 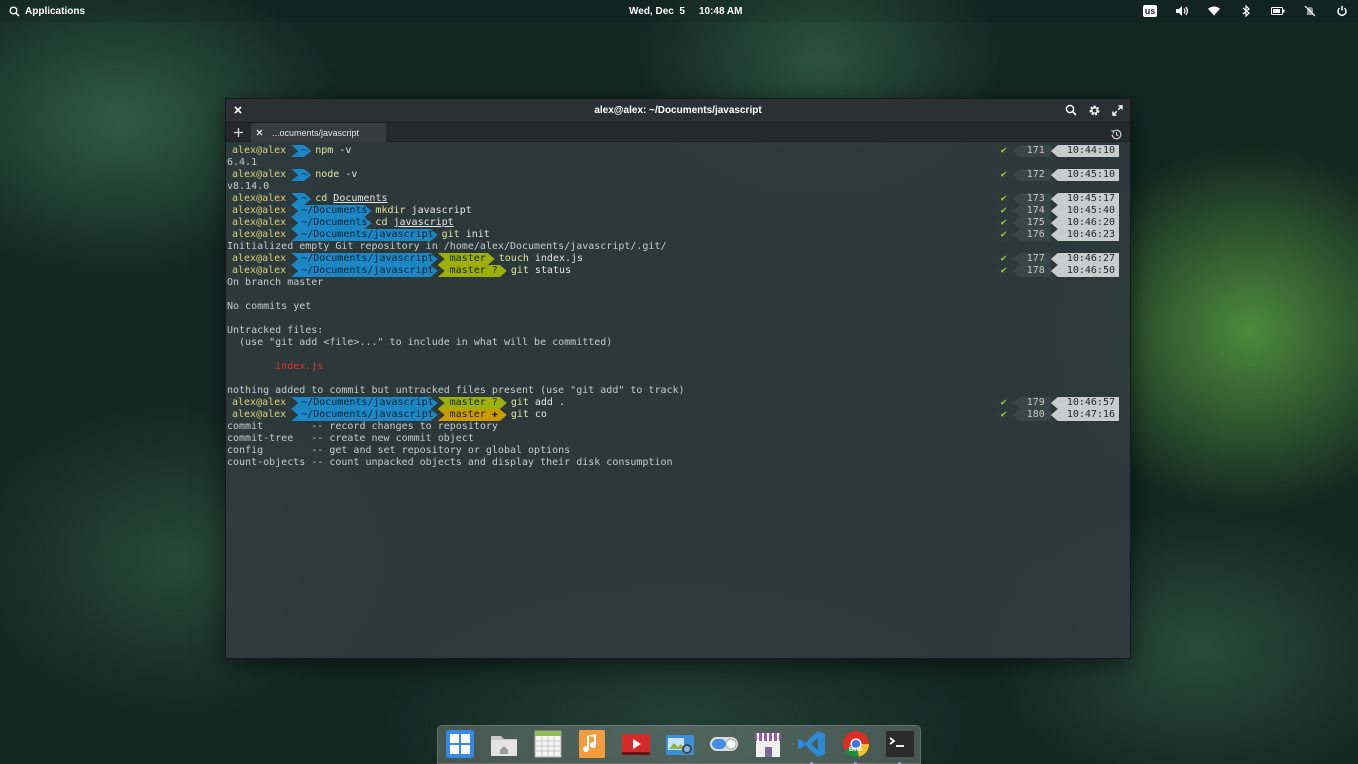 What do you see at coordinates (537, 414) in the screenshot?
I see `command-arg: co` at bounding box center [537, 414].